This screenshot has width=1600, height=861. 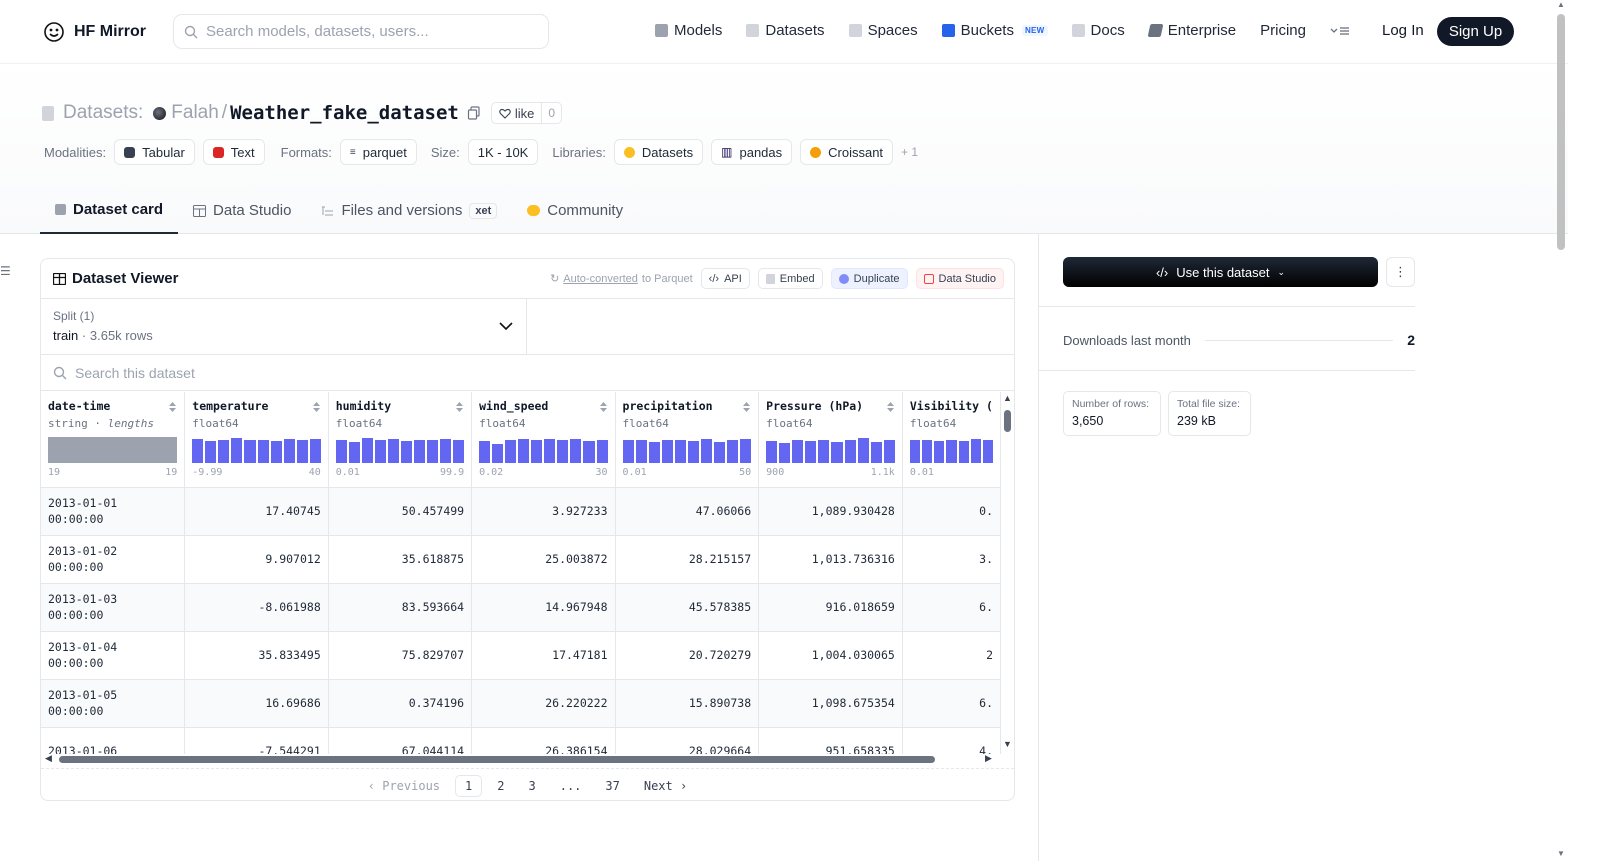 What do you see at coordinates (256, 740) in the screenshot?
I see `cell-temperature: -7.544291` at bounding box center [256, 740].